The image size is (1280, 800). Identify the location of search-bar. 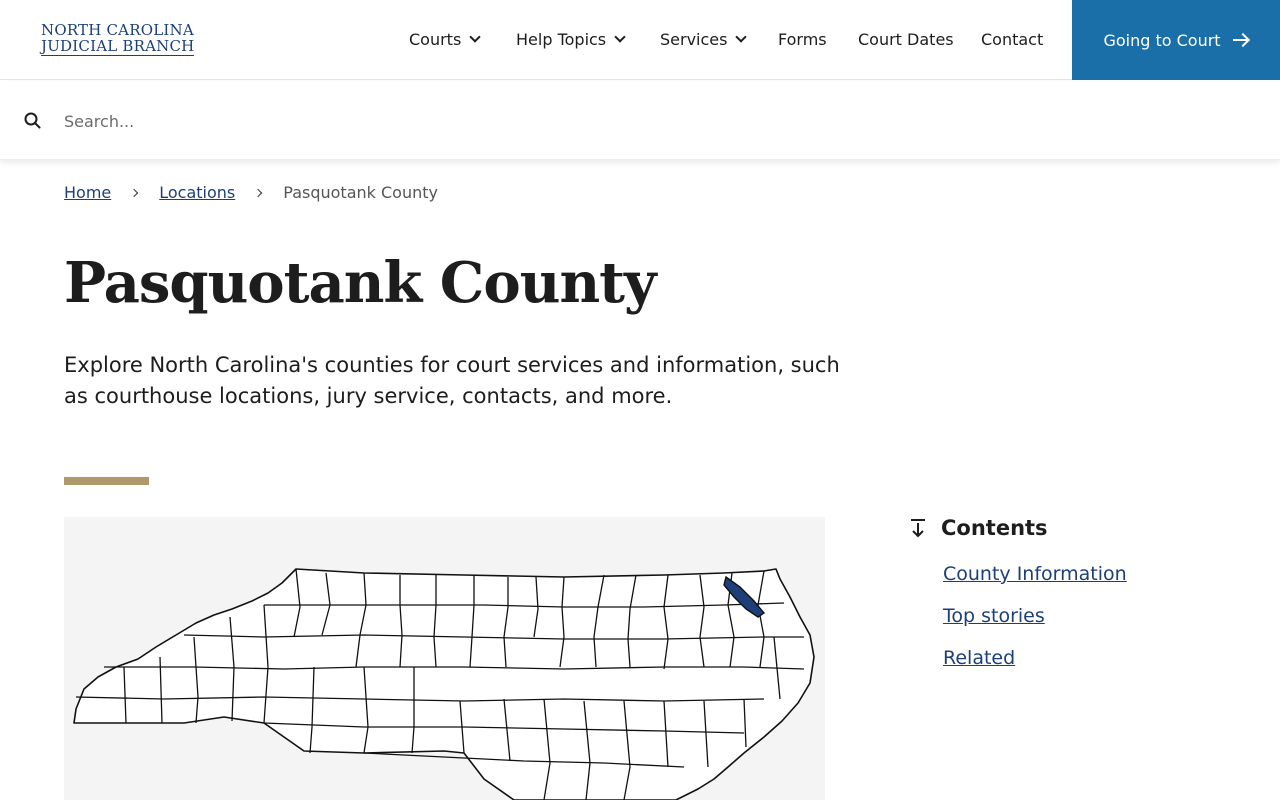
(640, 120).